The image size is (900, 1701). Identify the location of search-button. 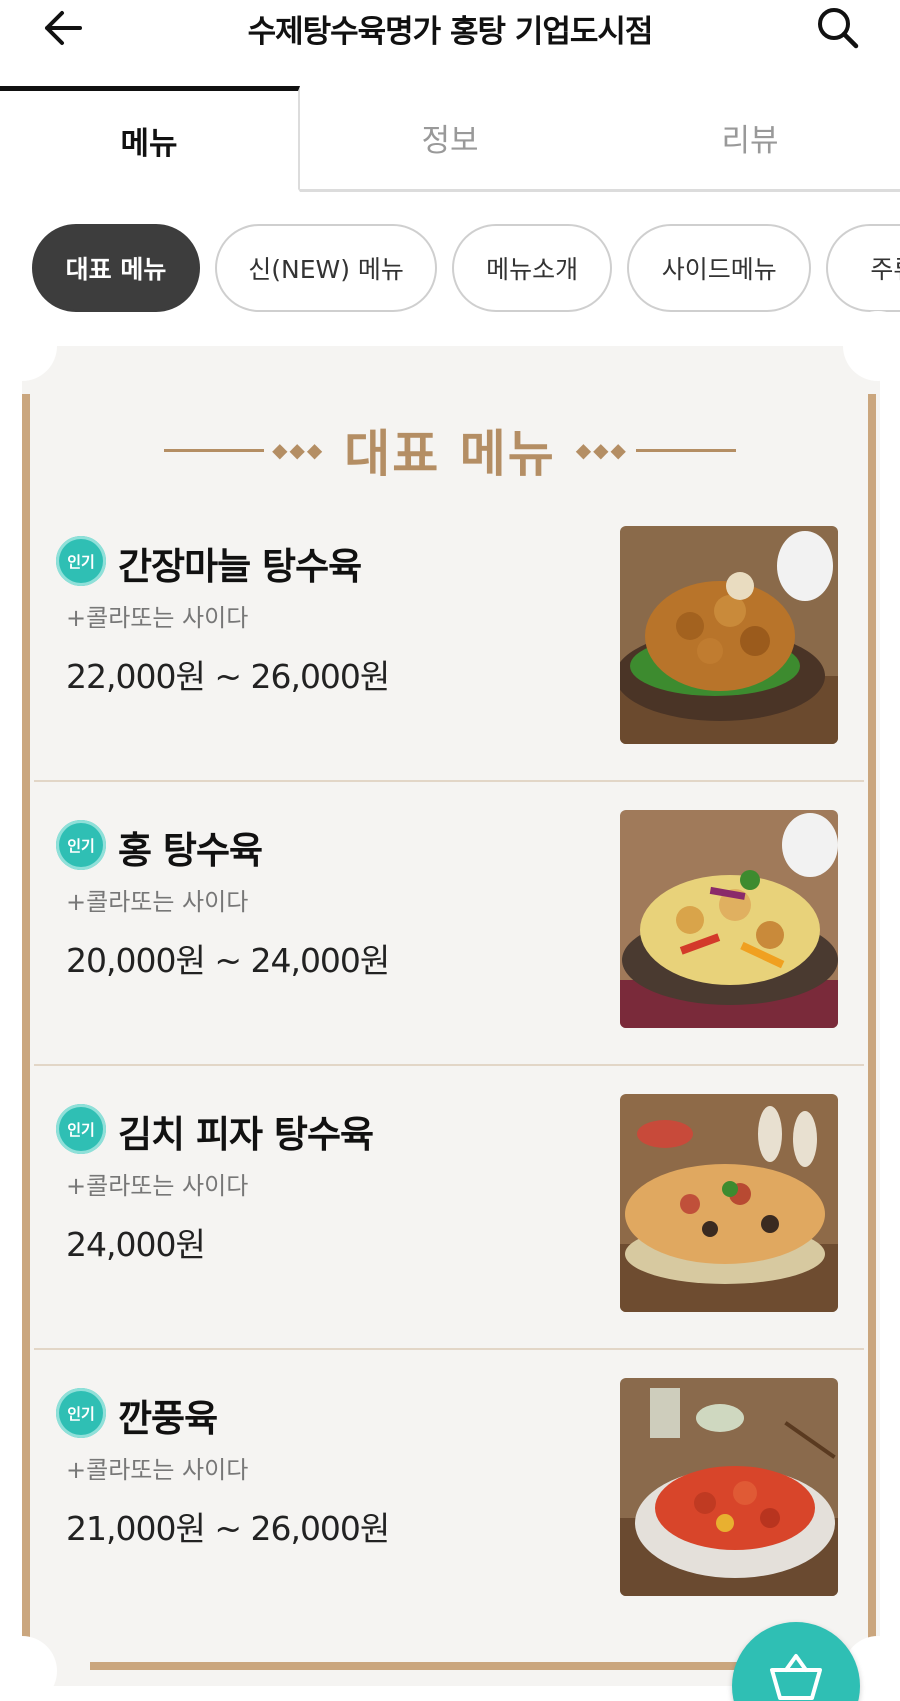
(838, 28).